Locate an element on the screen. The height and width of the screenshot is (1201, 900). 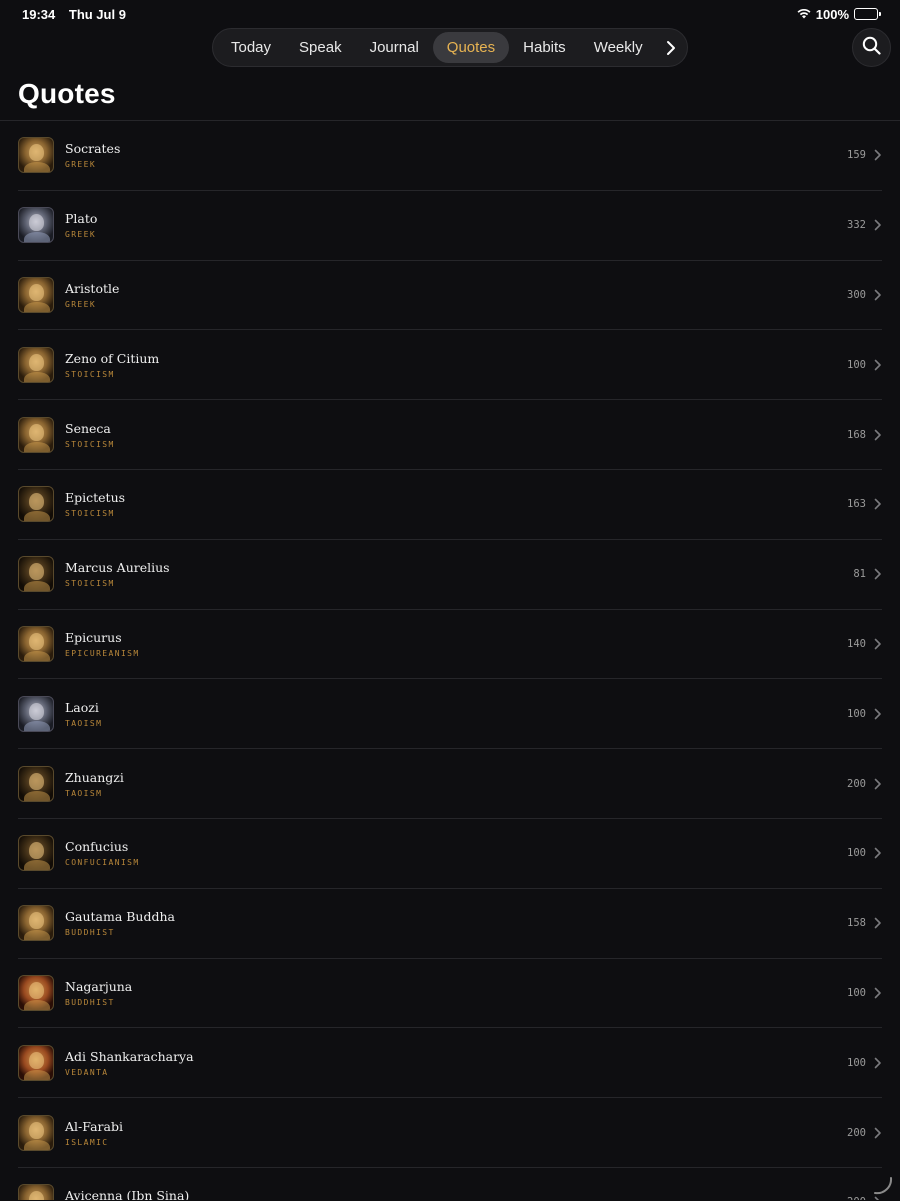
quote-count: 168 is located at coordinates (856, 435).